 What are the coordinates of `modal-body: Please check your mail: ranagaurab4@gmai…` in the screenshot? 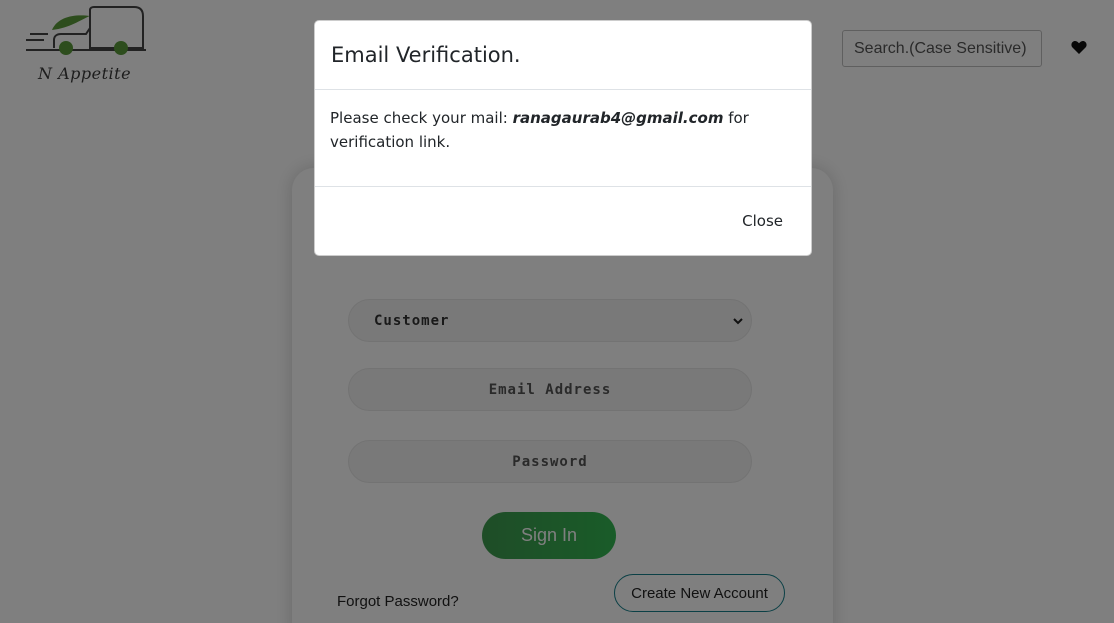 It's located at (563, 138).